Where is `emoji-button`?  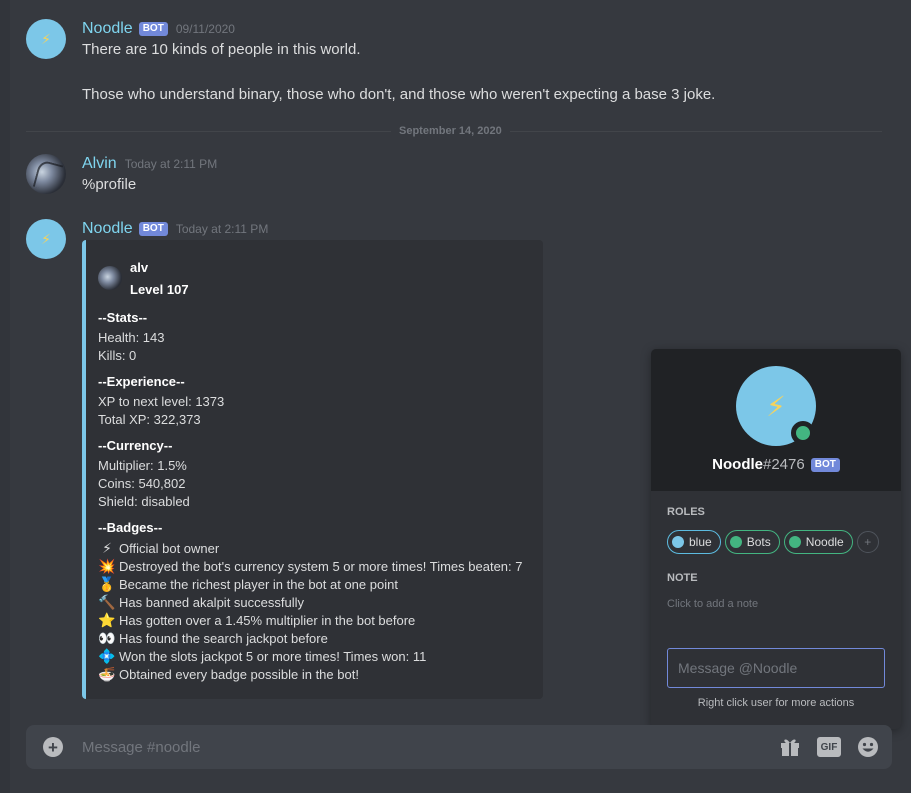 emoji-button is located at coordinates (868, 747).